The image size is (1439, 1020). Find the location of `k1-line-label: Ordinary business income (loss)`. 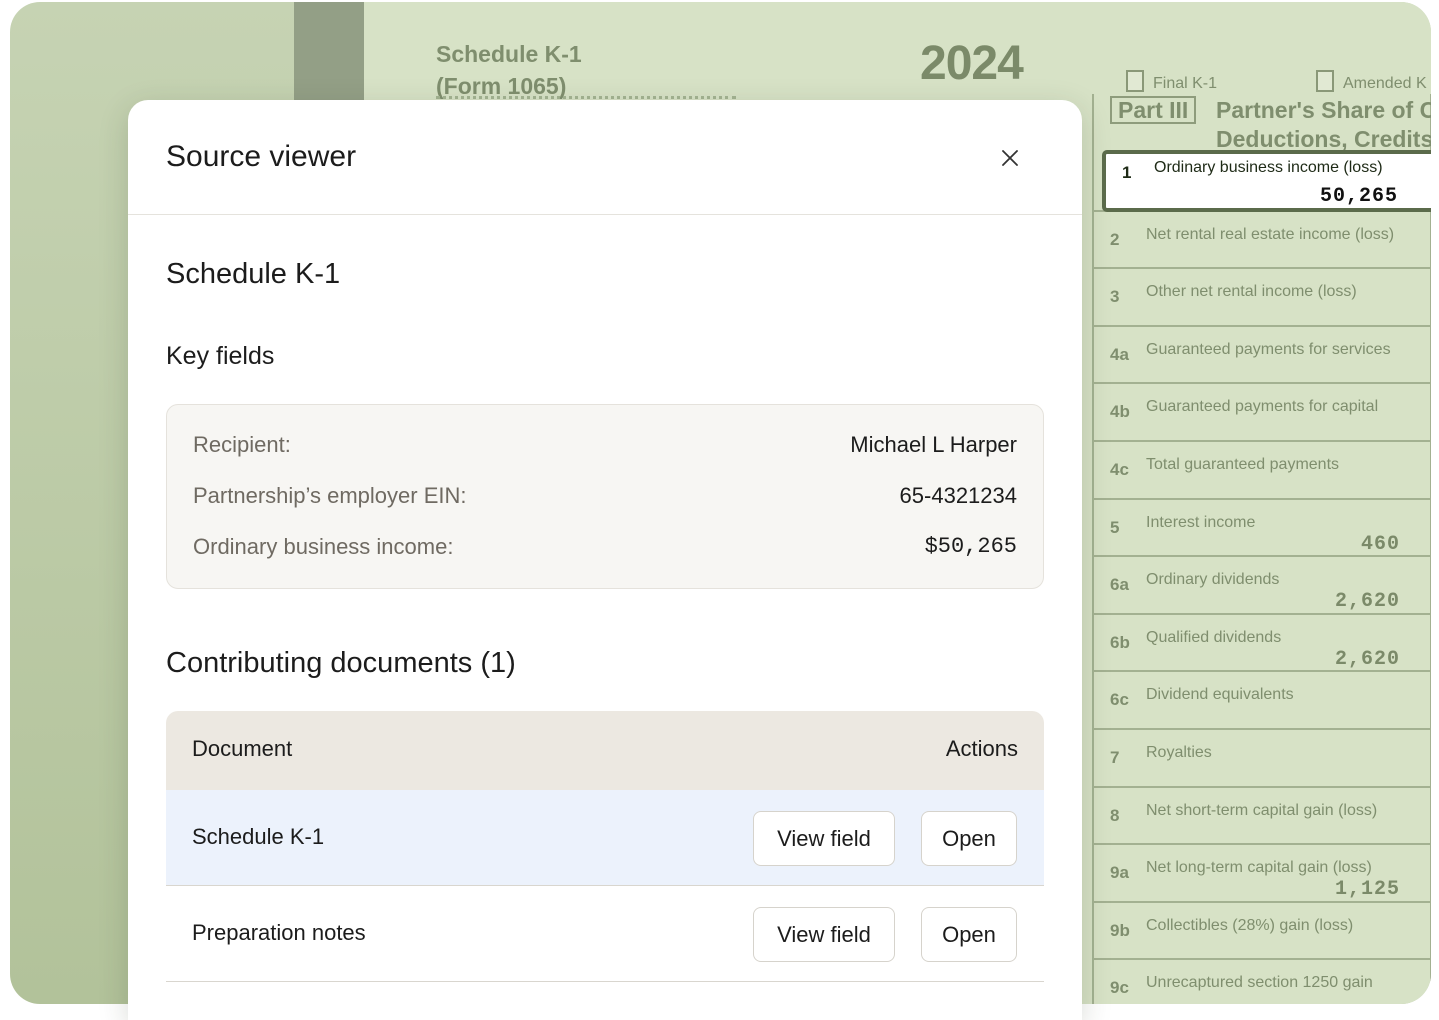

k1-line-label: Ordinary business income (loss) is located at coordinates (1268, 167).